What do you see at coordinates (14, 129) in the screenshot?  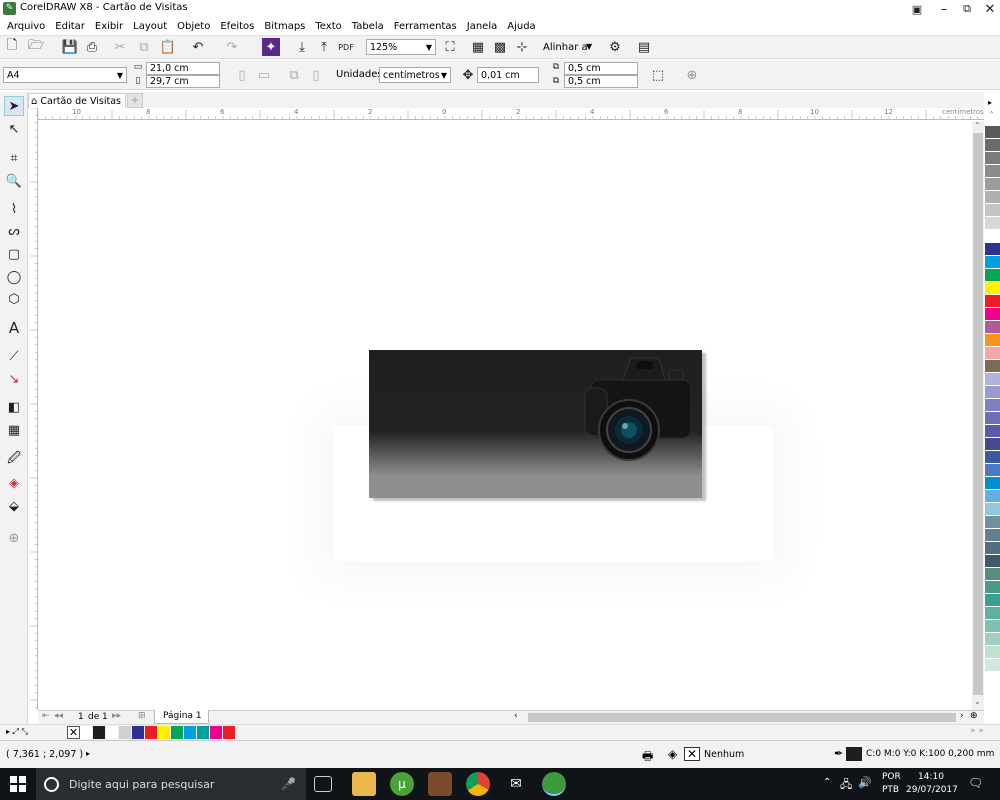 I see `shape-tool-icon: ↖` at bounding box center [14, 129].